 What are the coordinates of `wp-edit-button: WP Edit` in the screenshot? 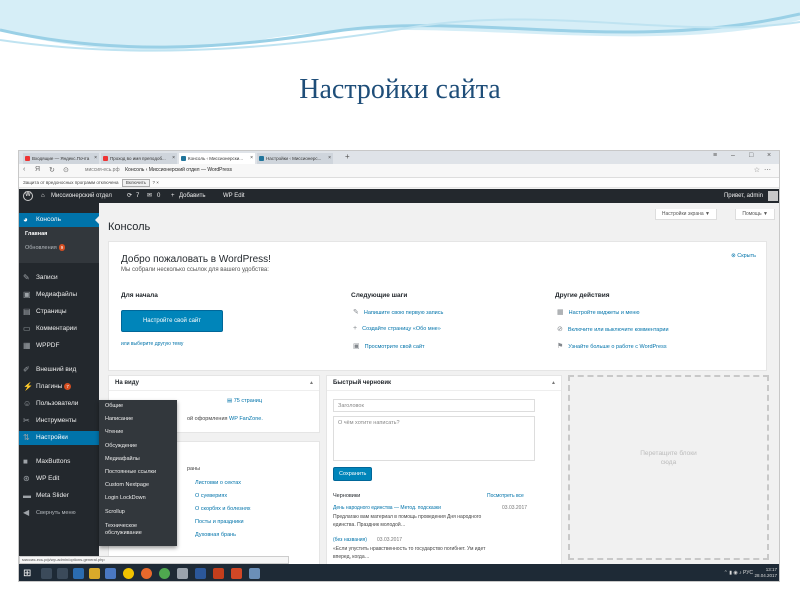 It's located at (234, 196).